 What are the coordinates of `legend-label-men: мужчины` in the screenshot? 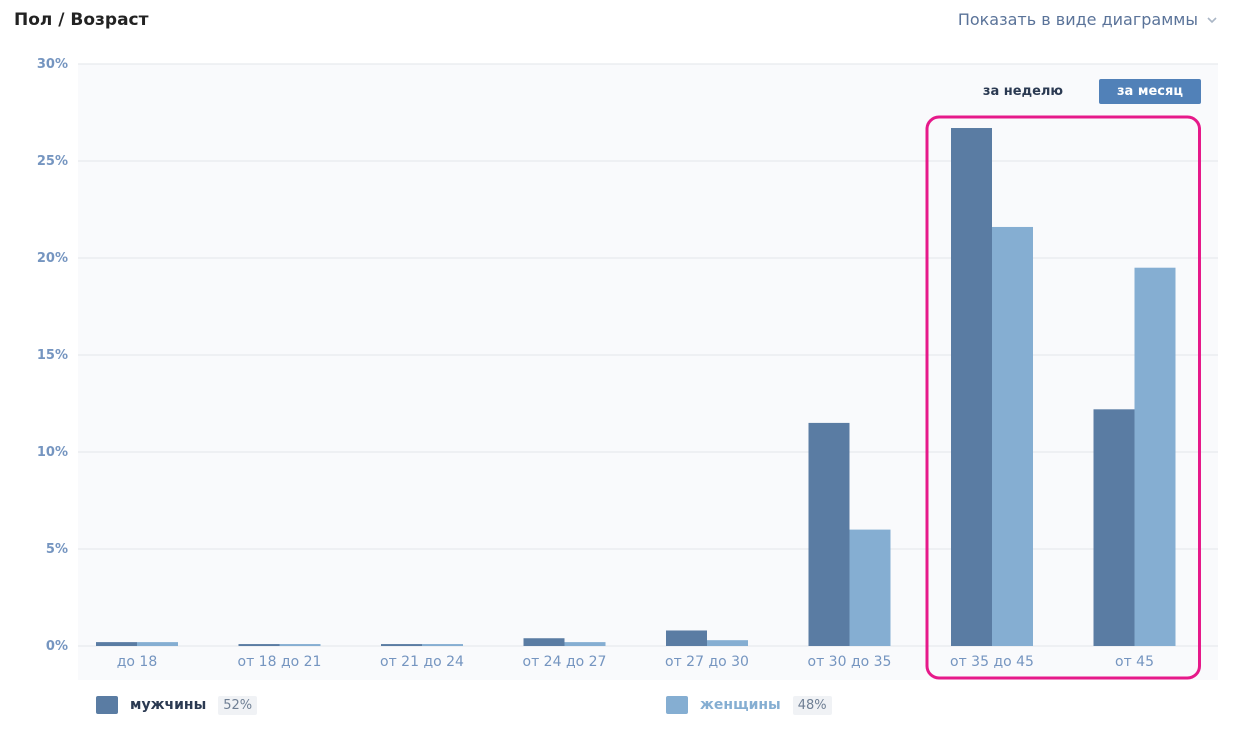 It's located at (168, 705).